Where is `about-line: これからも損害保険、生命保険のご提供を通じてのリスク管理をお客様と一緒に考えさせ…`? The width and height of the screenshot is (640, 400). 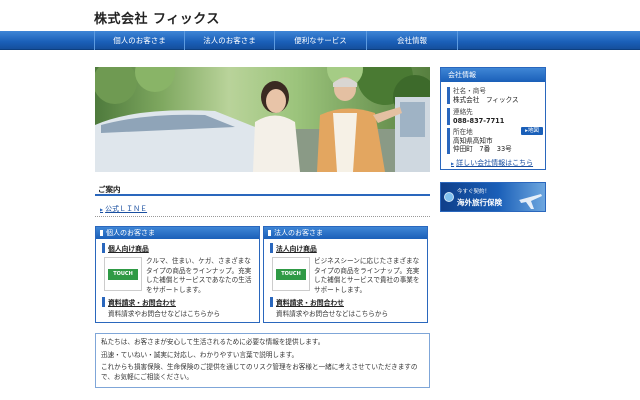
about-line: これからも損害保険、生命保険のご提供を通じてのリスク管理をお客様と一緒に考えさせ… is located at coordinates (259, 372).